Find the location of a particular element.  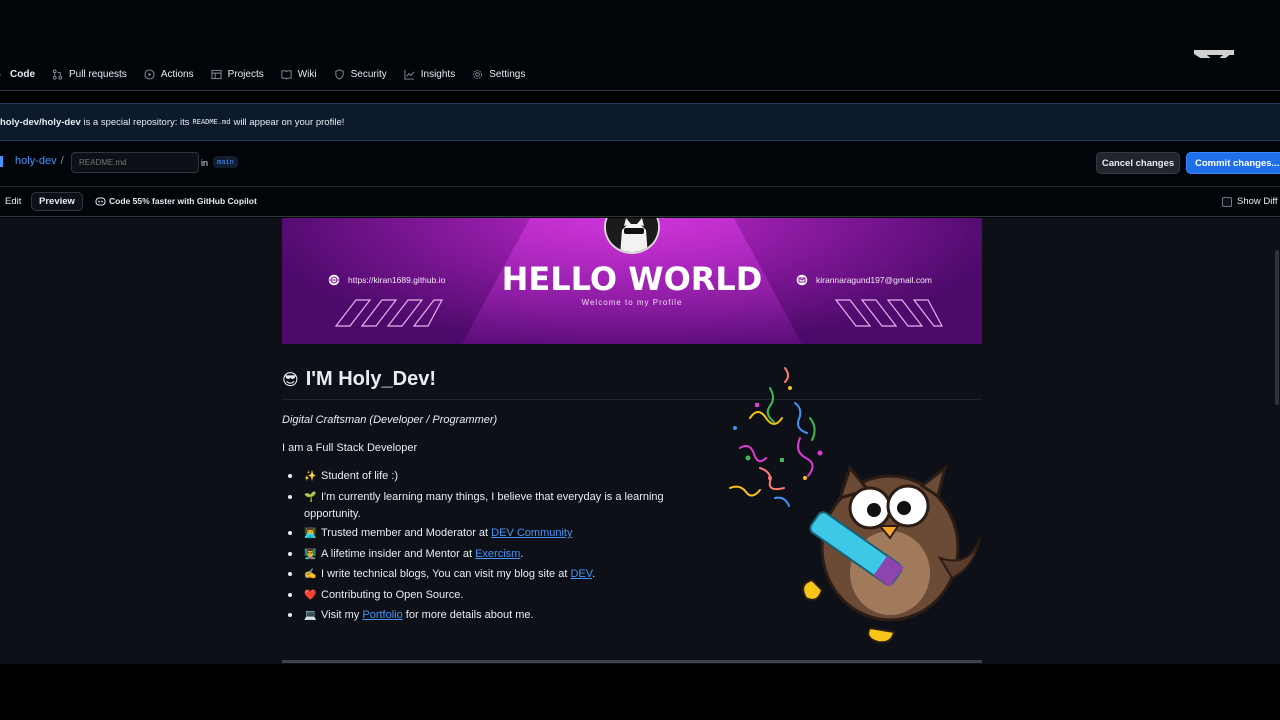

pull-request-icon is located at coordinates (57, 74).